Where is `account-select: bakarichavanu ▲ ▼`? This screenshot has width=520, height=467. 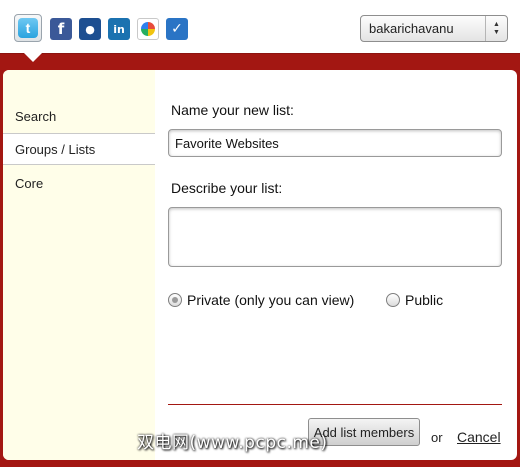
account-select: bakarichavanu ▲ ▼ is located at coordinates (434, 28).